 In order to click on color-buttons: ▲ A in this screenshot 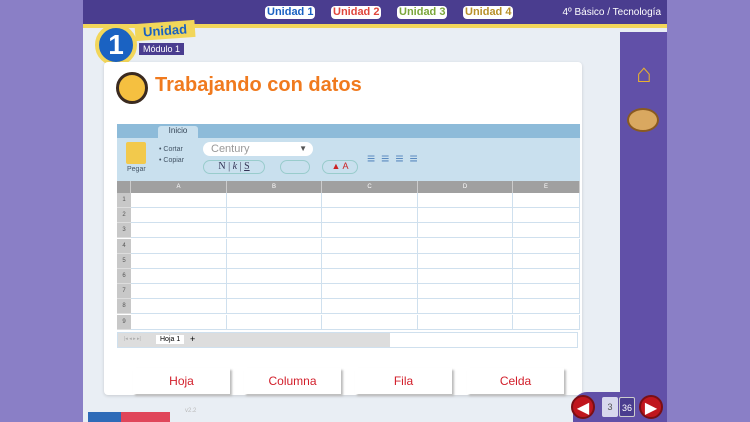, I will do `click(340, 167)`.